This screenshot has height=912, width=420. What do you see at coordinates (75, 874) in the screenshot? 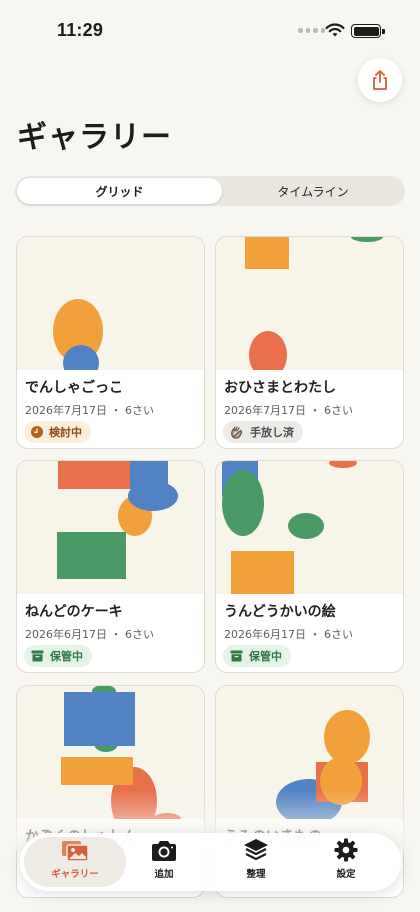
I see `tab-gallery-label: ギャラリー` at bounding box center [75, 874].